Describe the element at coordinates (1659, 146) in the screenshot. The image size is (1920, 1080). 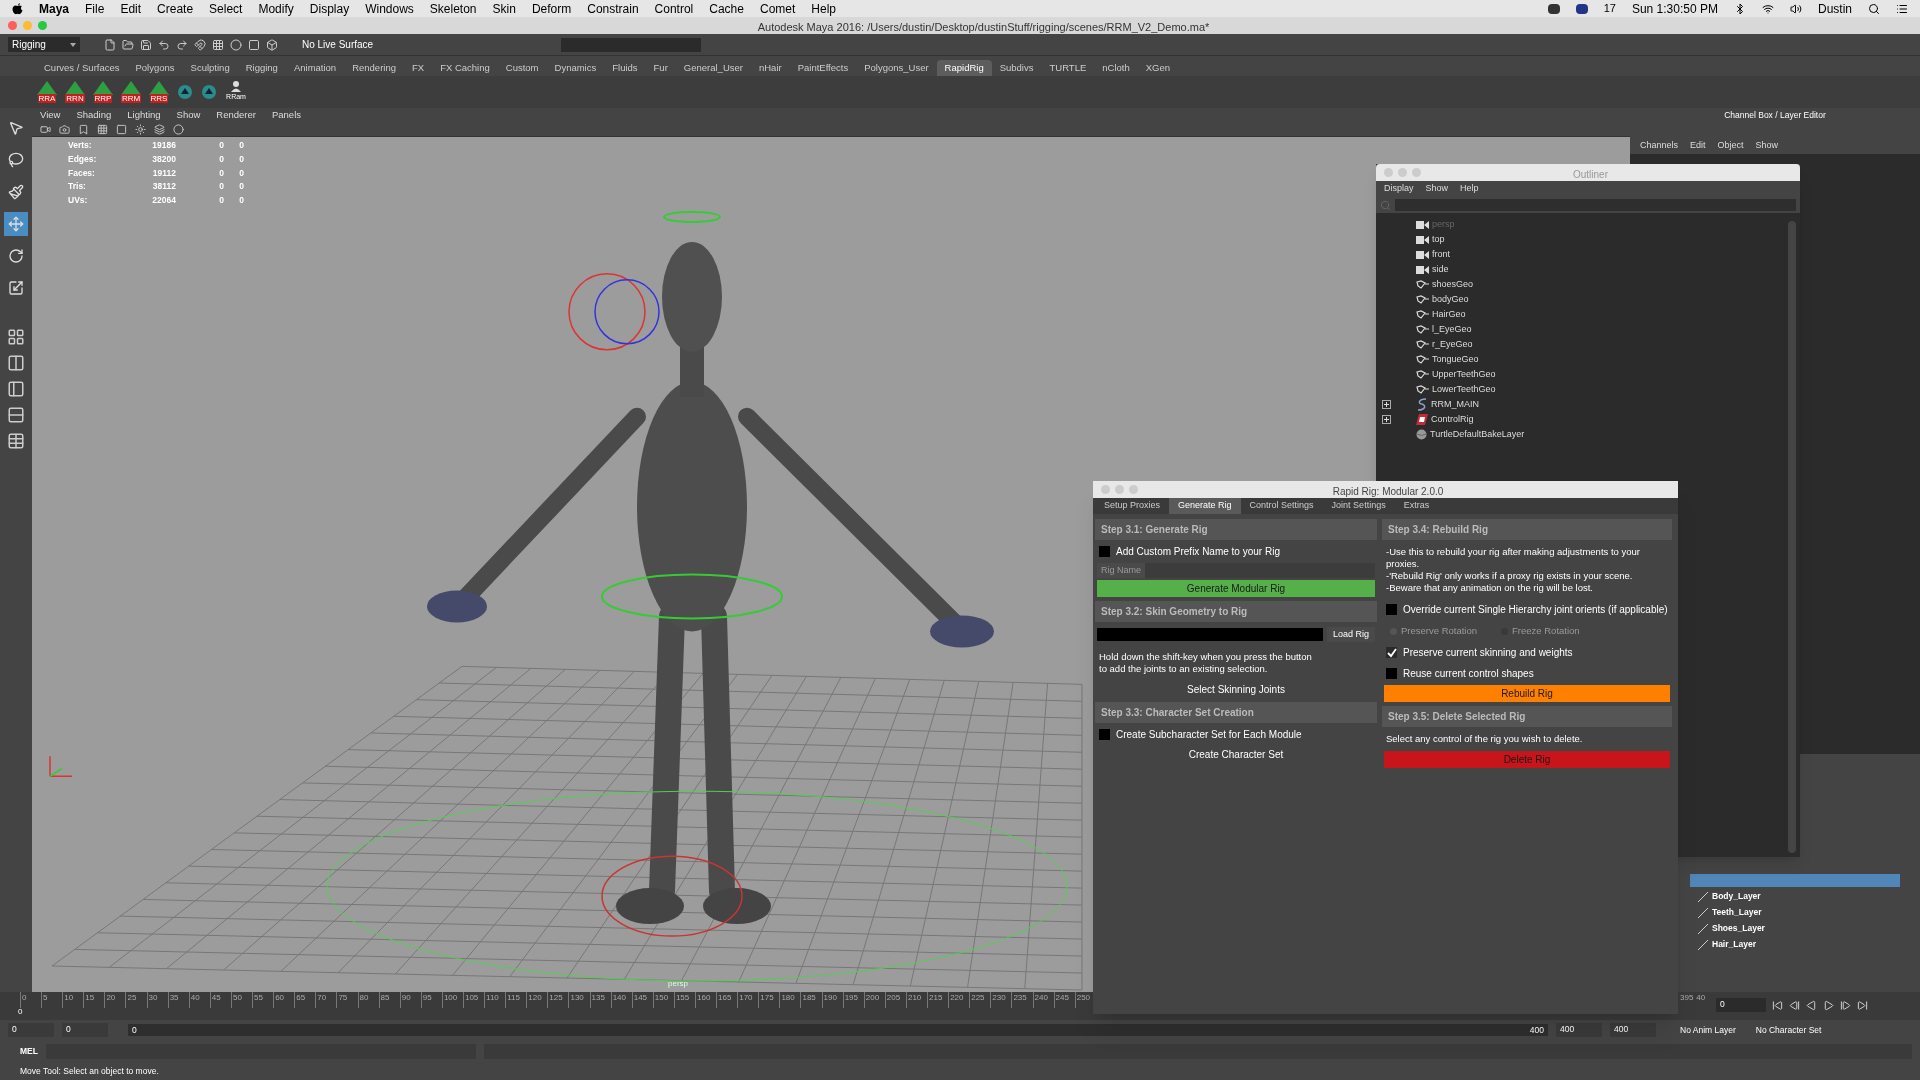
I see `panel-menu-item: Channels` at that location.